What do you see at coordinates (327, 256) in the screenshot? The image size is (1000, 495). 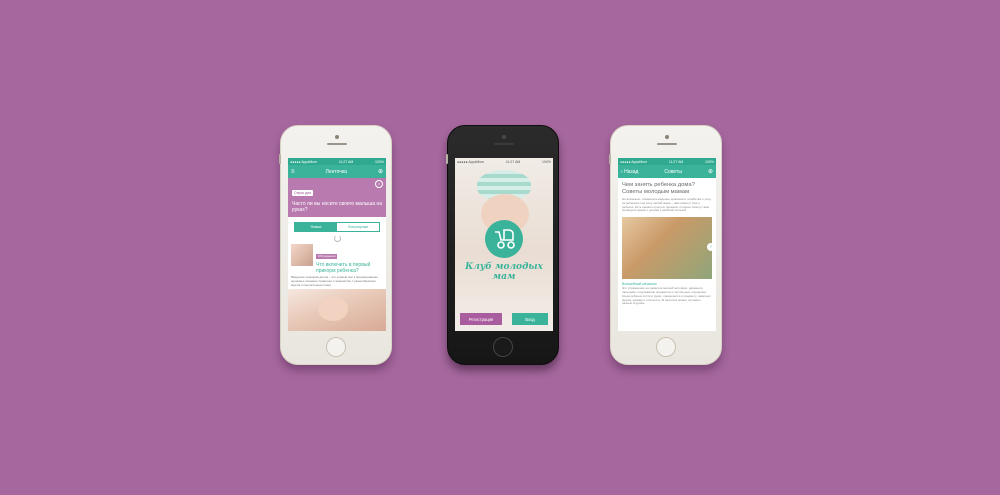 I see `article-tag: Обсуждения` at bounding box center [327, 256].